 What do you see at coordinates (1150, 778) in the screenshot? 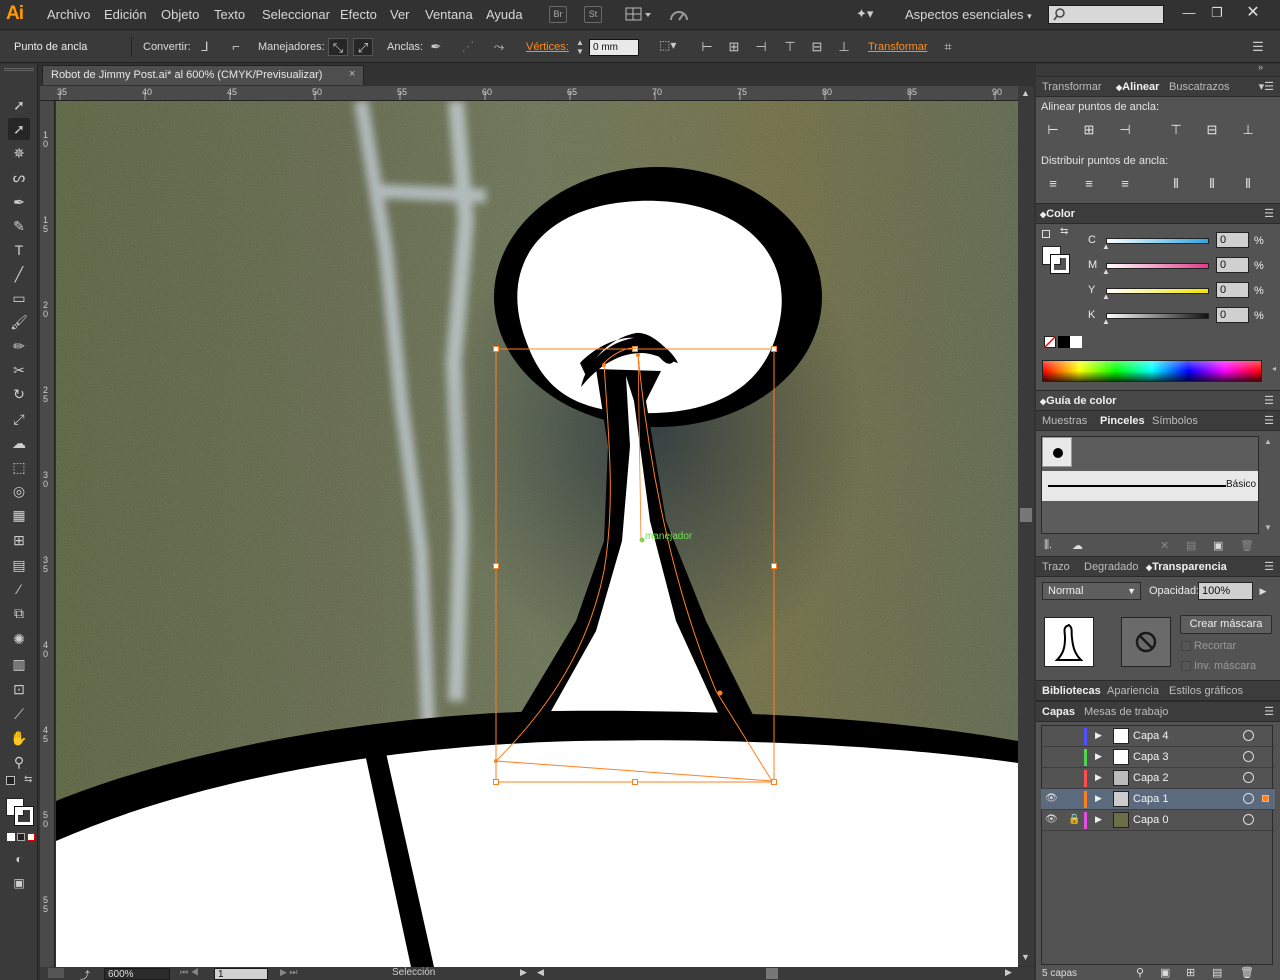
I see `layer-name: Capa 2` at bounding box center [1150, 778].